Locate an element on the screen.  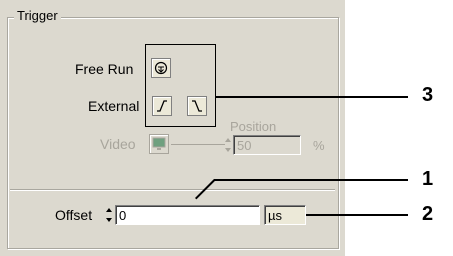
position-spinner is located at coordinates (228, 145).